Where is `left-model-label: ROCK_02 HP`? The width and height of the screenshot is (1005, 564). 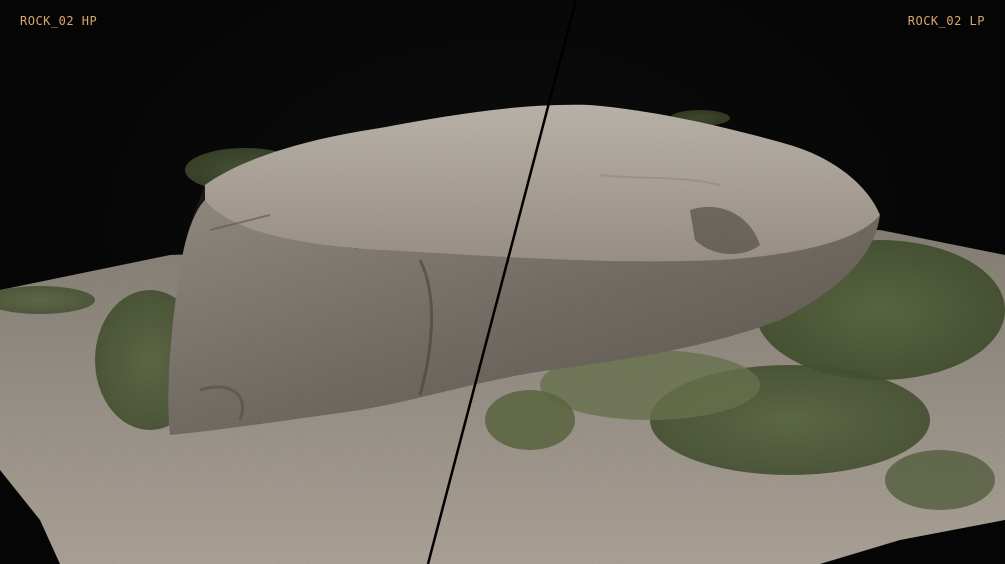 left-model-label: ROCK_02 HP is located at coordinates (59, 21).